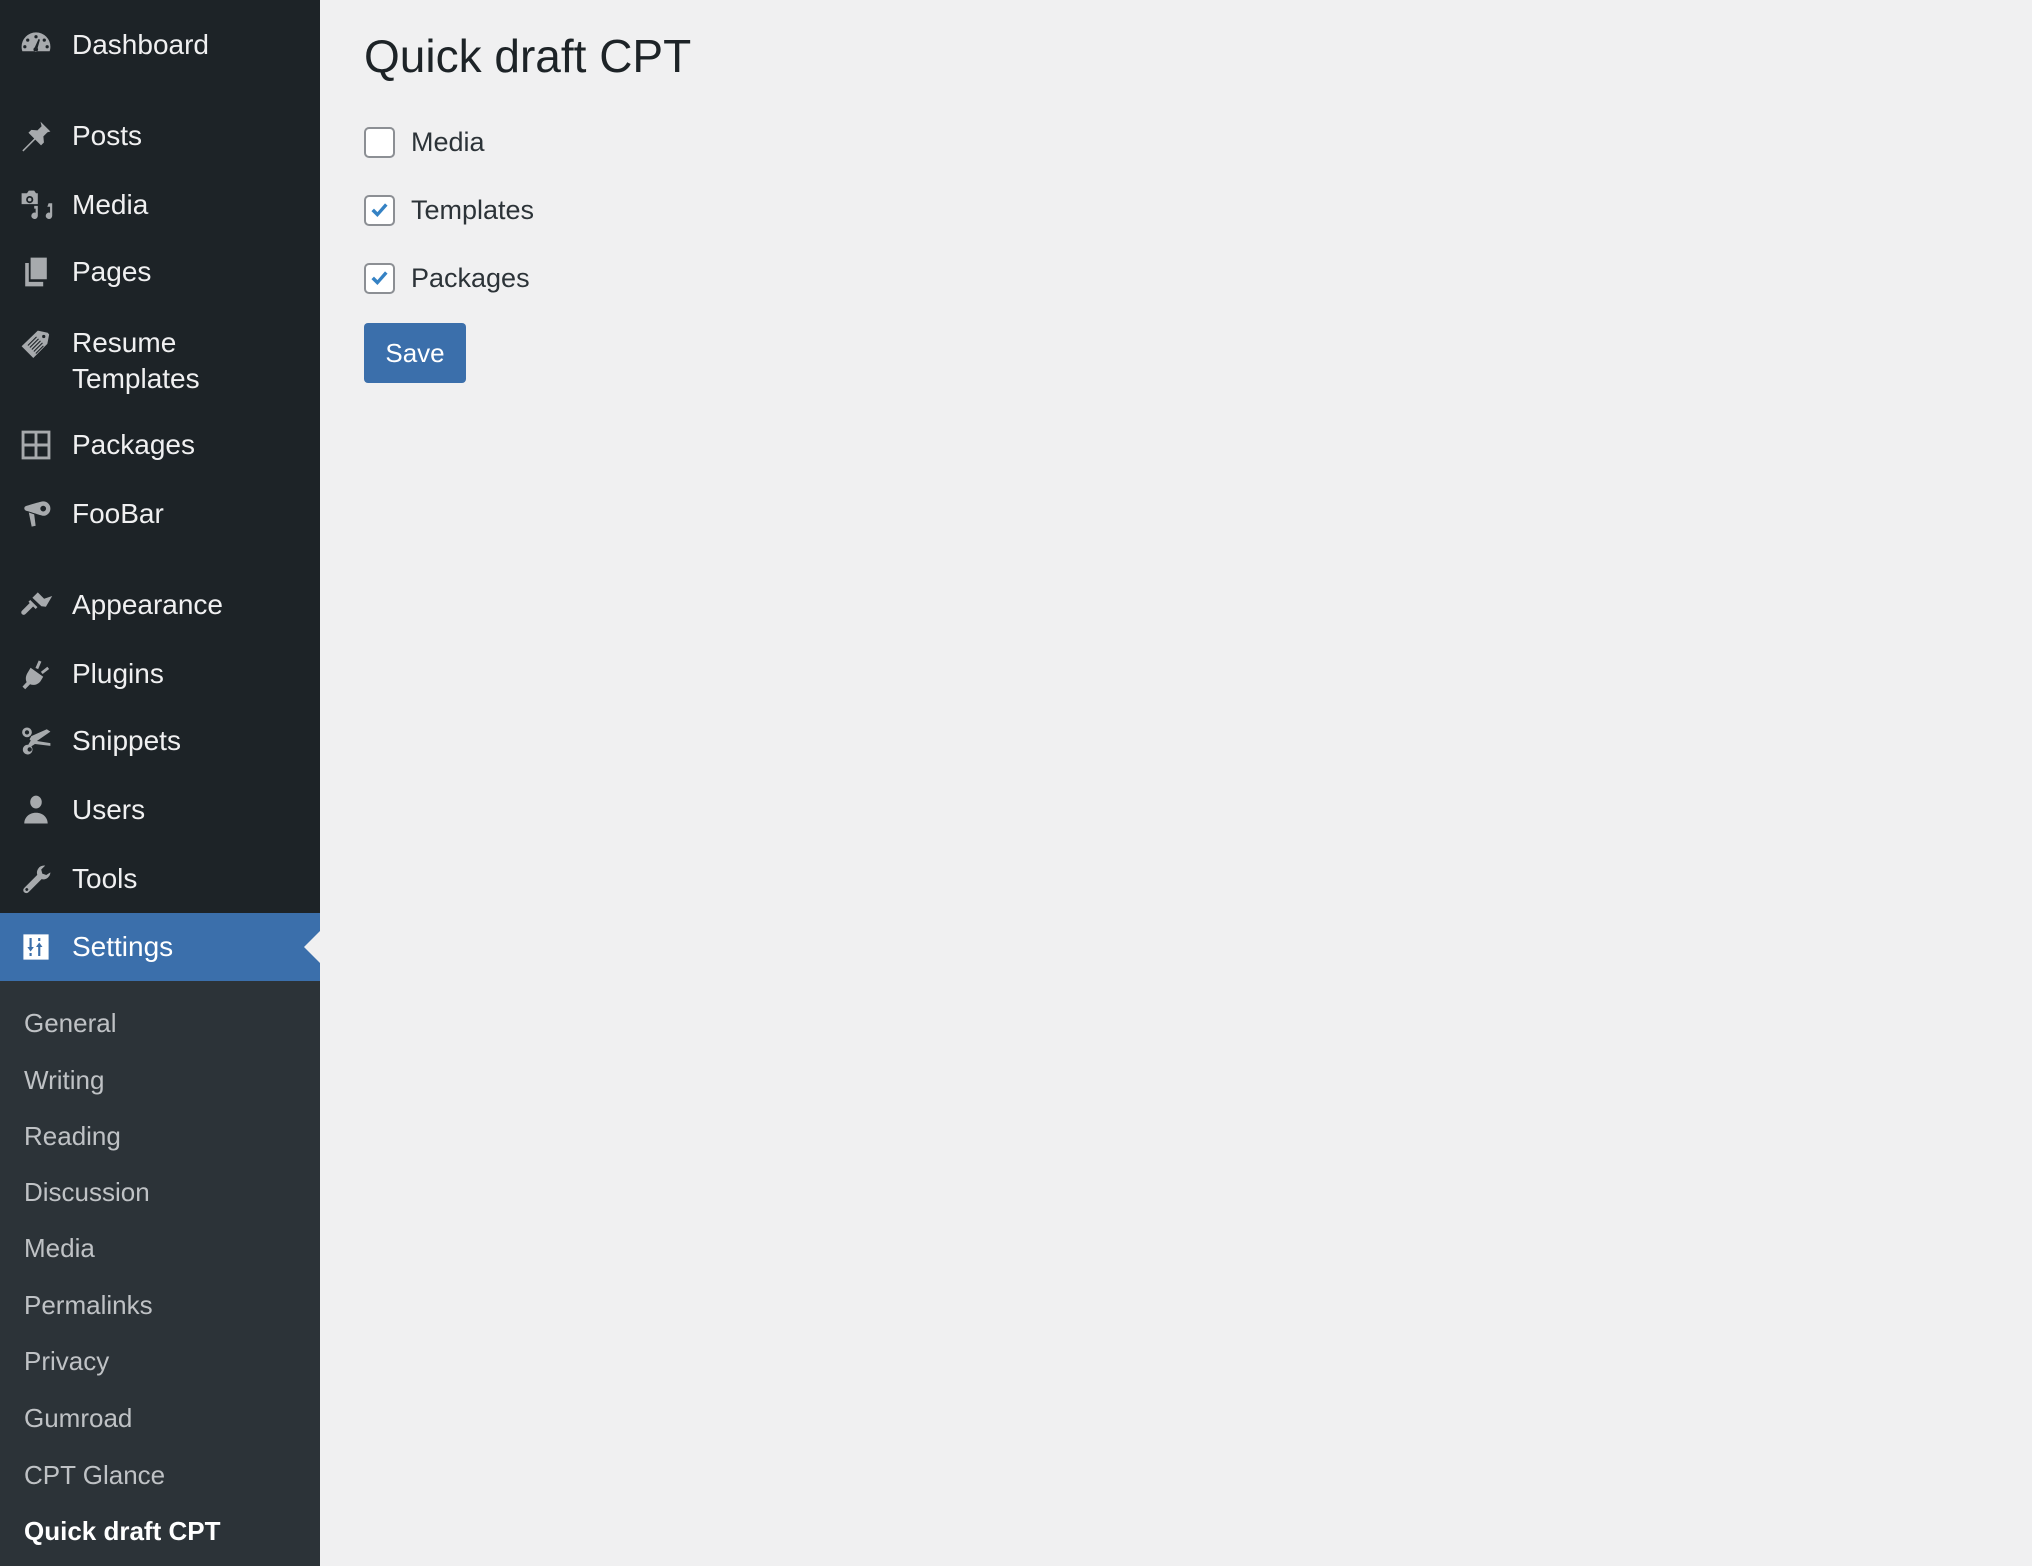 Image resolution: width=2032 pixels, height=1566 pixels. Describe the element at coordinates (36, 205) in the screenshot. I see `media-icon` at that location.